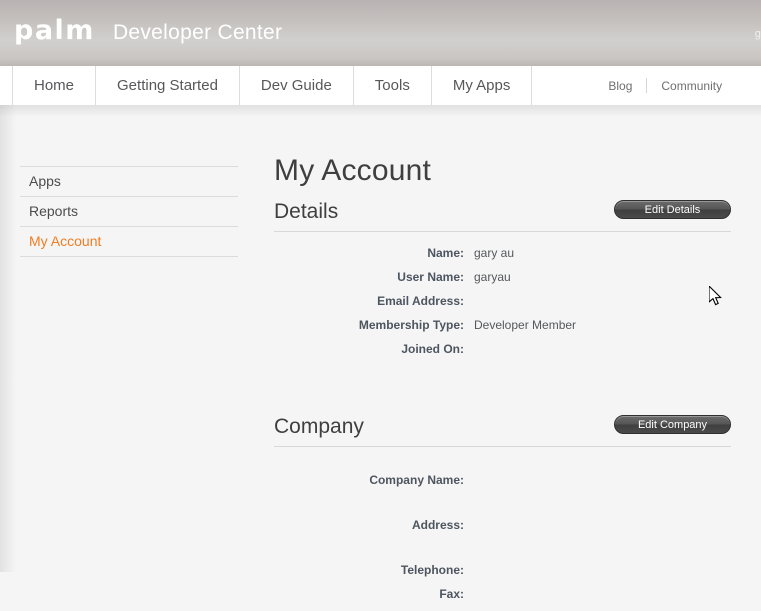  What do you see at coordinates (620, 86) in the screenshot?
I see `nav-link-blog: Blog` at bounding box center [620, 86].